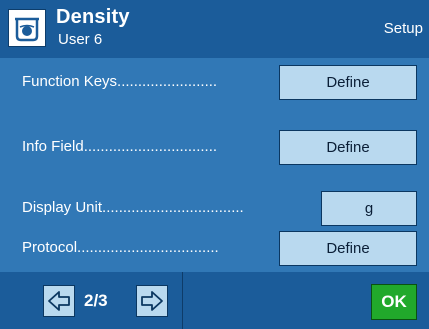  What do you see at coordinates (348, 147) in the screenshot?
I see `info-field-define-button: Define` at bounding box center [348, 147].